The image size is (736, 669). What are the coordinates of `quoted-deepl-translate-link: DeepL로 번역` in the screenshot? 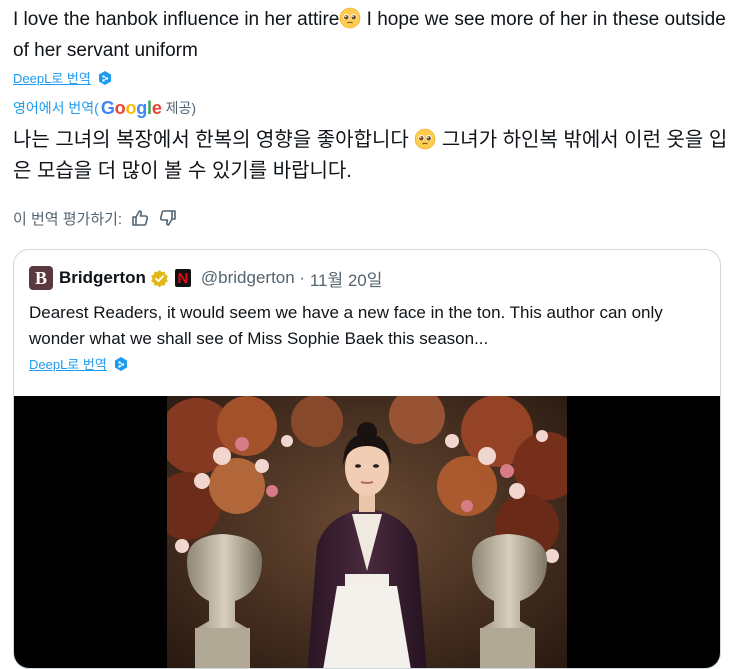 It's located at (79, 363).